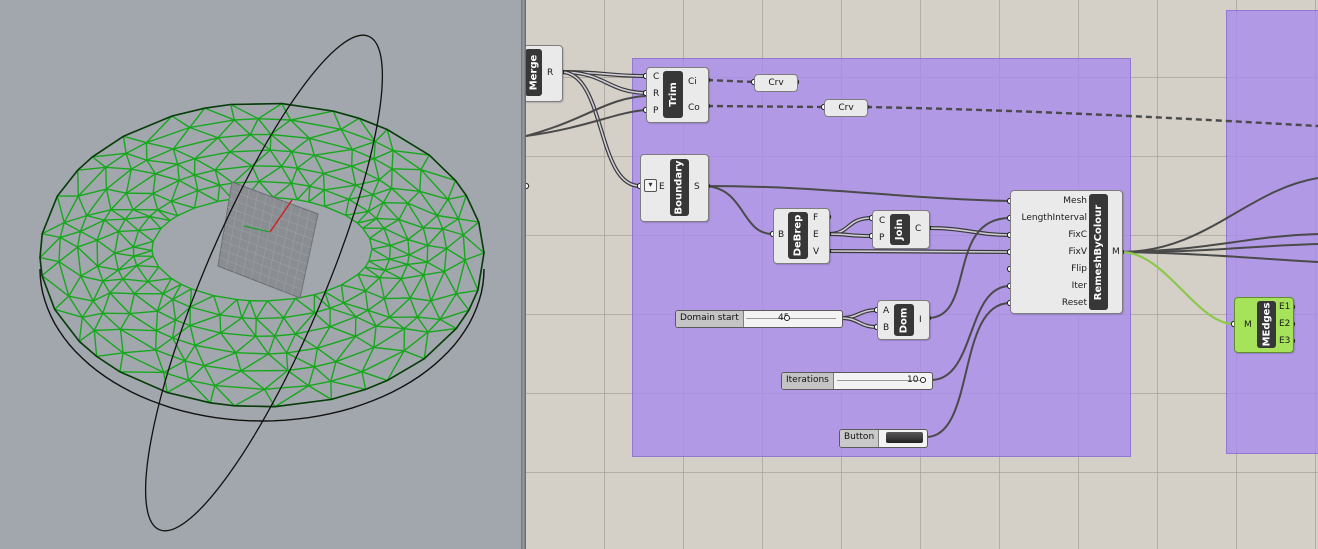  I want to click on domain-start-slider: Domain start 45, so click(759, 319).